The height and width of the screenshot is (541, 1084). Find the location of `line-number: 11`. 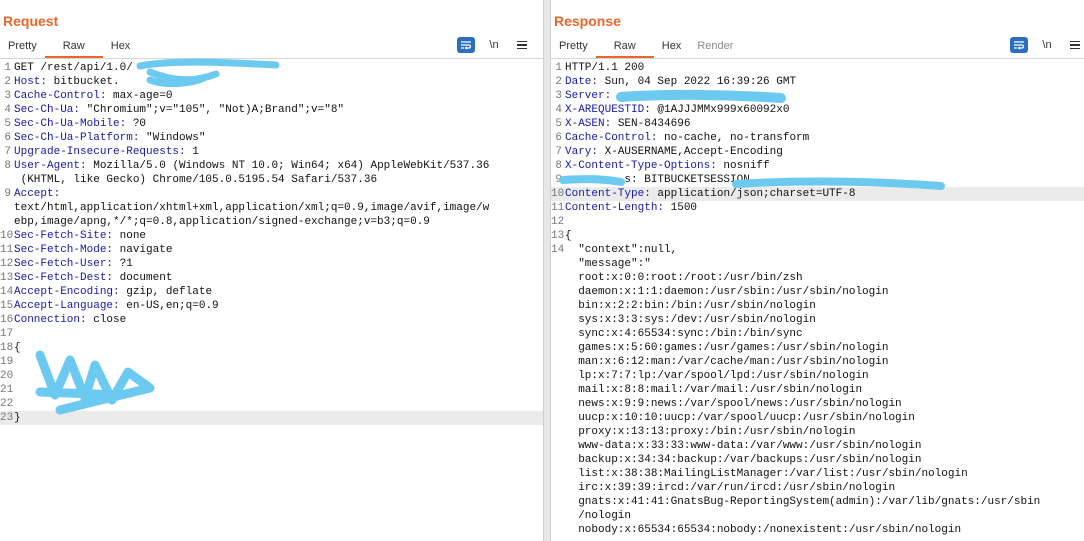

line-number: 11 is located at coordinates (7, 250).